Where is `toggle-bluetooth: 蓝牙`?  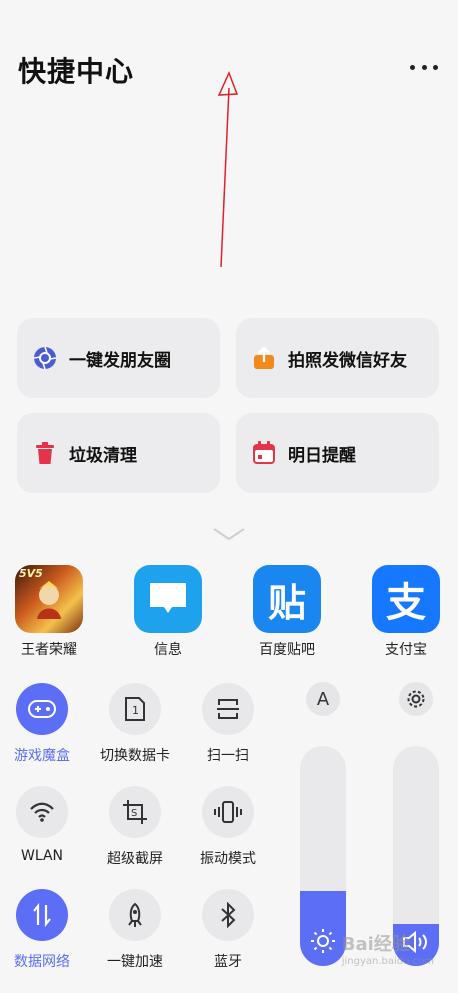 toggle-bluetooth: 蓝牙 is located at coordinates (228, 930).